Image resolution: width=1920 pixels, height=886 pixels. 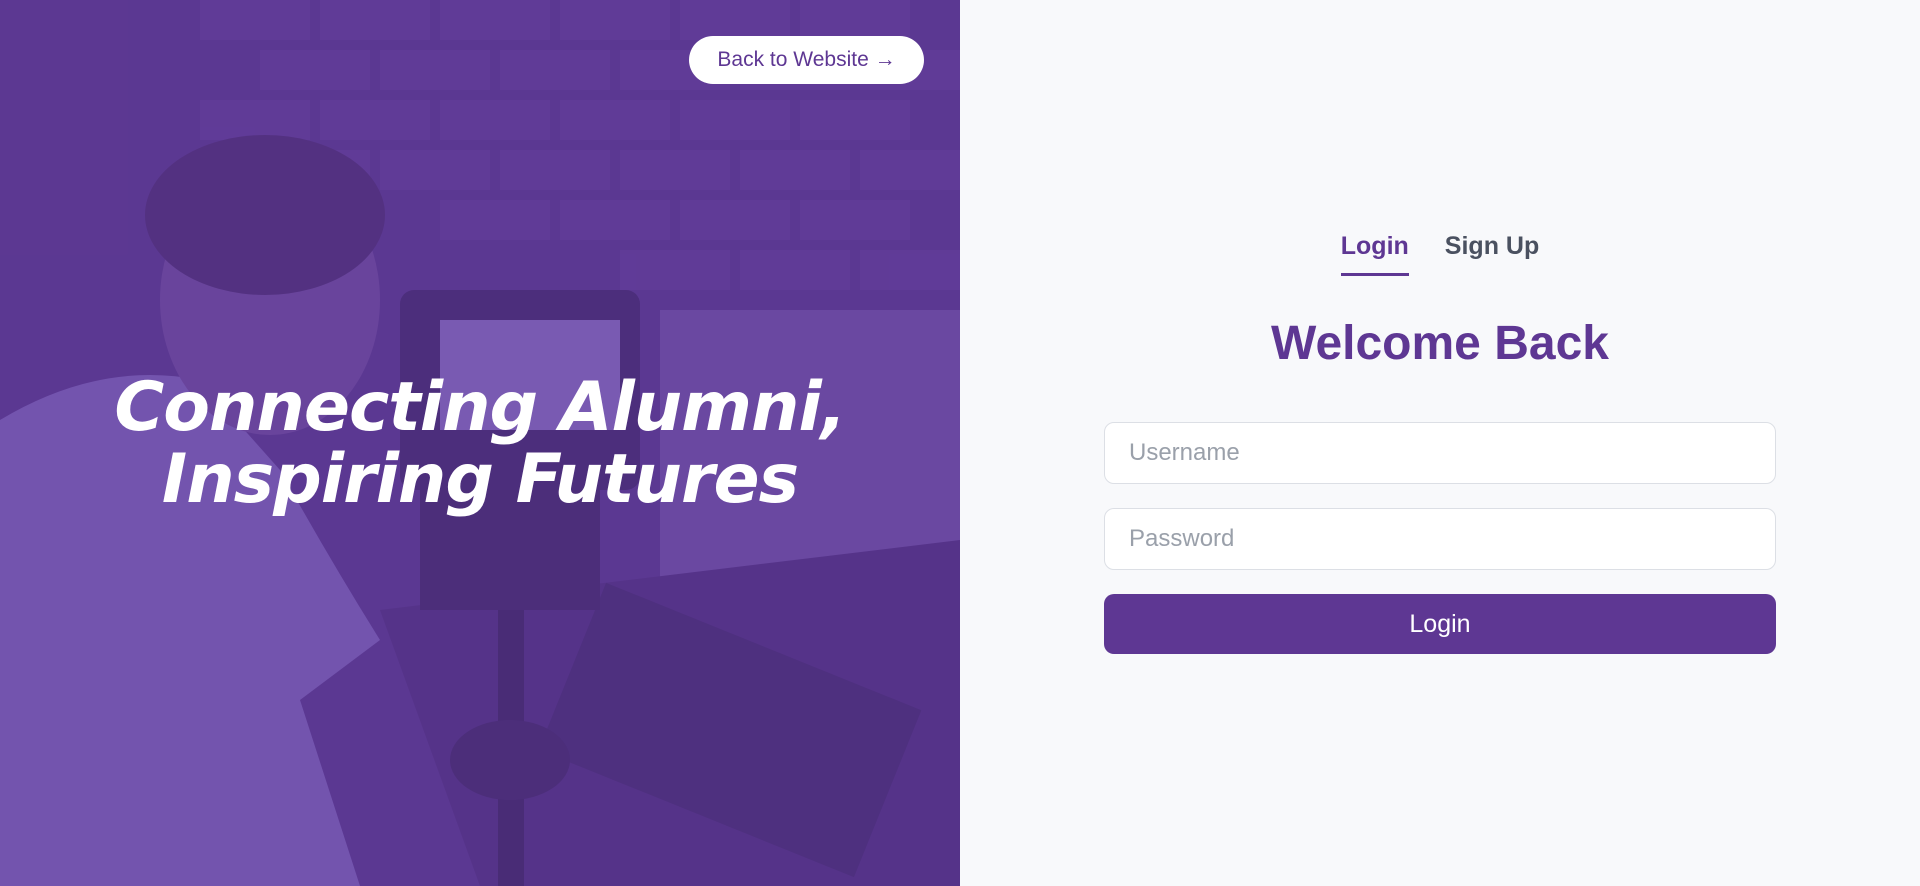 I want to click on auth-tabs: Login Sign Up, so click(x=1440, y=254).